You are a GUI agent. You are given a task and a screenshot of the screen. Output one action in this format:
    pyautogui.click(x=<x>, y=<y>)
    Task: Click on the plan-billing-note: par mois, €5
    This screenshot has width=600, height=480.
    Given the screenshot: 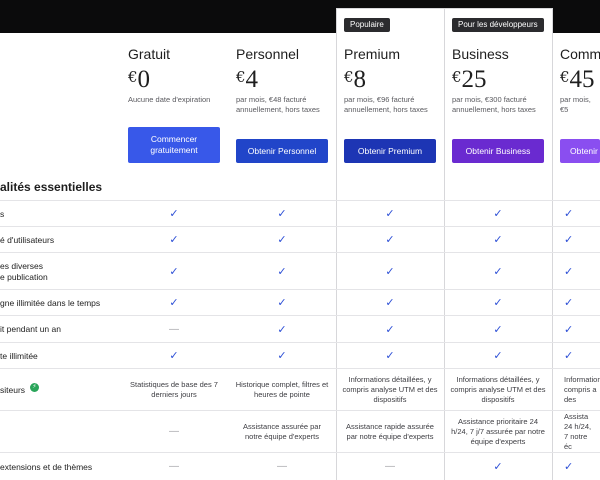 What is the action you would take?
    pyautogui.click(x=575, y=104)
    